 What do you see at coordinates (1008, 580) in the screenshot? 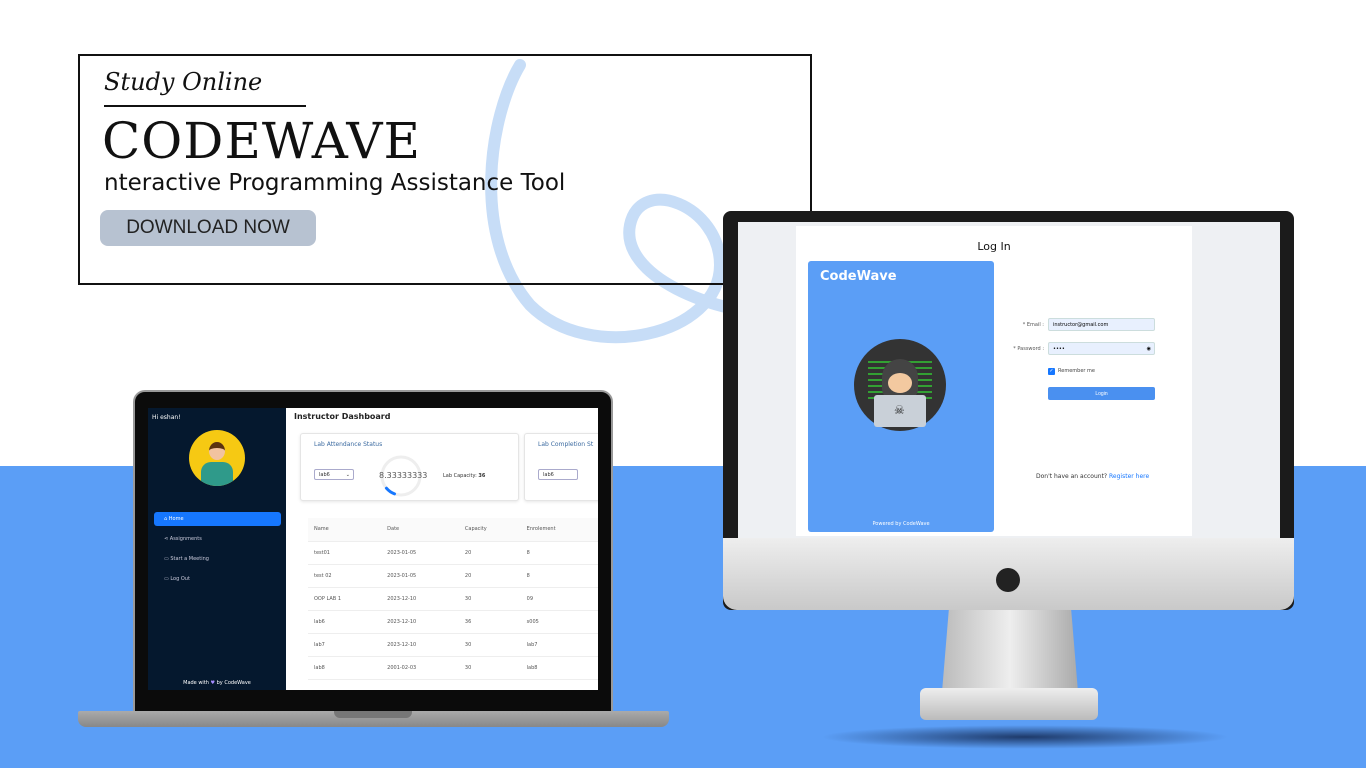
I see `monitor-logo` at bounding box center [1008, 580].